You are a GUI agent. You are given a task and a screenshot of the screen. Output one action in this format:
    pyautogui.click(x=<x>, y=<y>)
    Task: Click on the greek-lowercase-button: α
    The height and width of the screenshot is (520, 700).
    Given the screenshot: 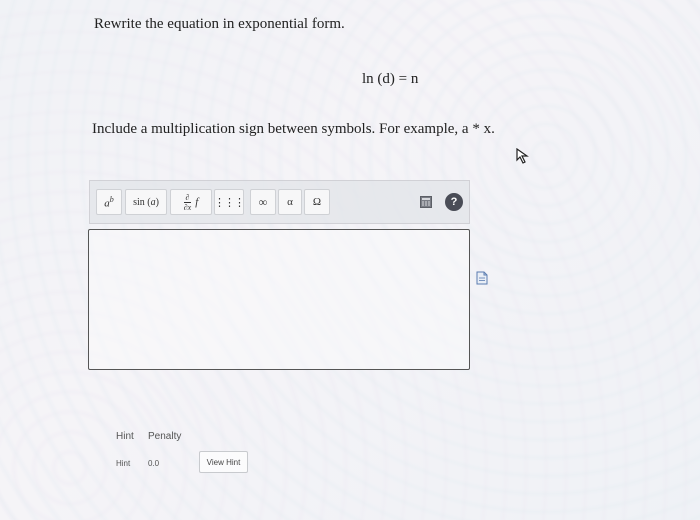 What is the action you would take?
    pyautogui.click(x=290, y=202)
    